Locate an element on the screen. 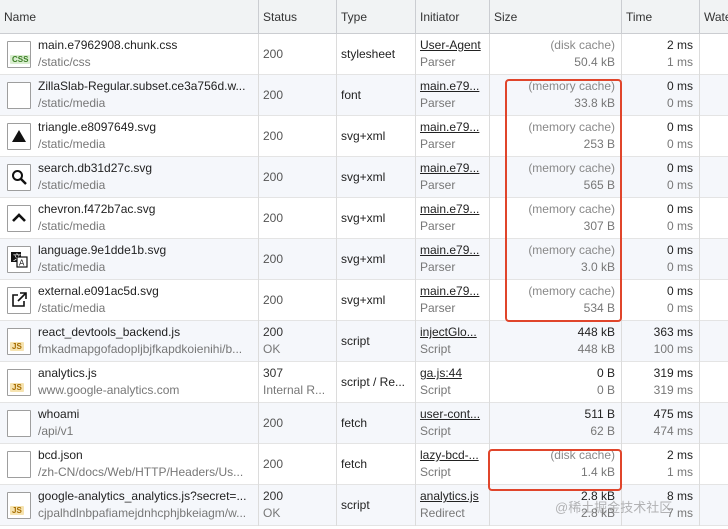 This screenshot has height=529, width=728. resource-name: main.e7962908.chunk.css is located at coordinates (145, 45).